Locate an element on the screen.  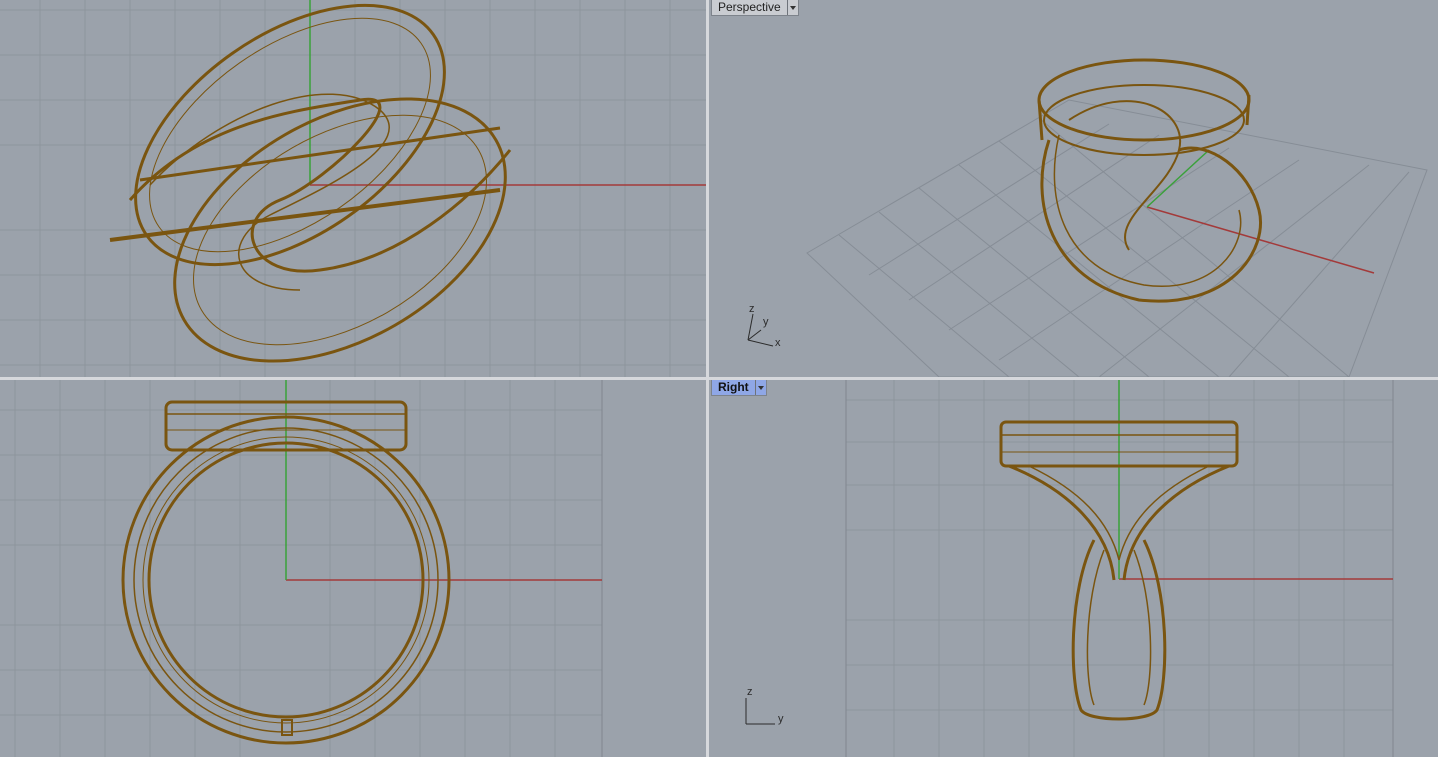
tab-perspective: Perspective is located at coordinates (755, 8).